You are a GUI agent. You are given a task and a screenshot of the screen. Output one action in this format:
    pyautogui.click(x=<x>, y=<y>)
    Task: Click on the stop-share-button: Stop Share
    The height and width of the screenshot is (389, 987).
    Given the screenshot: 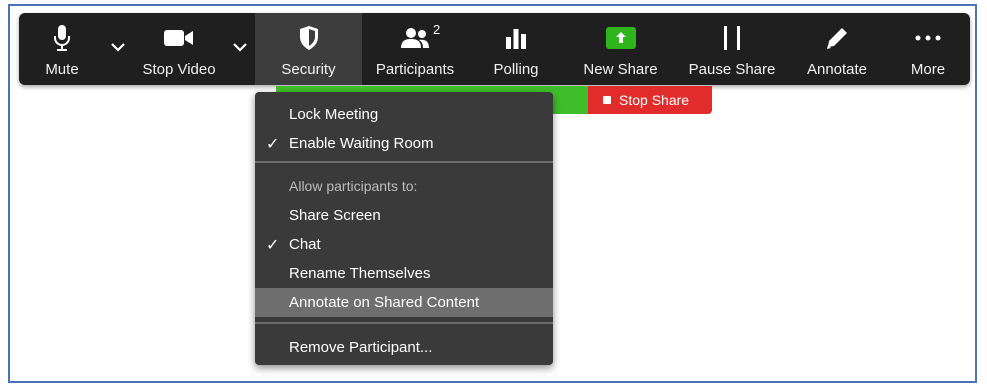 What is the action you would take?
    pyautogui.click(x=650, y=100)
    